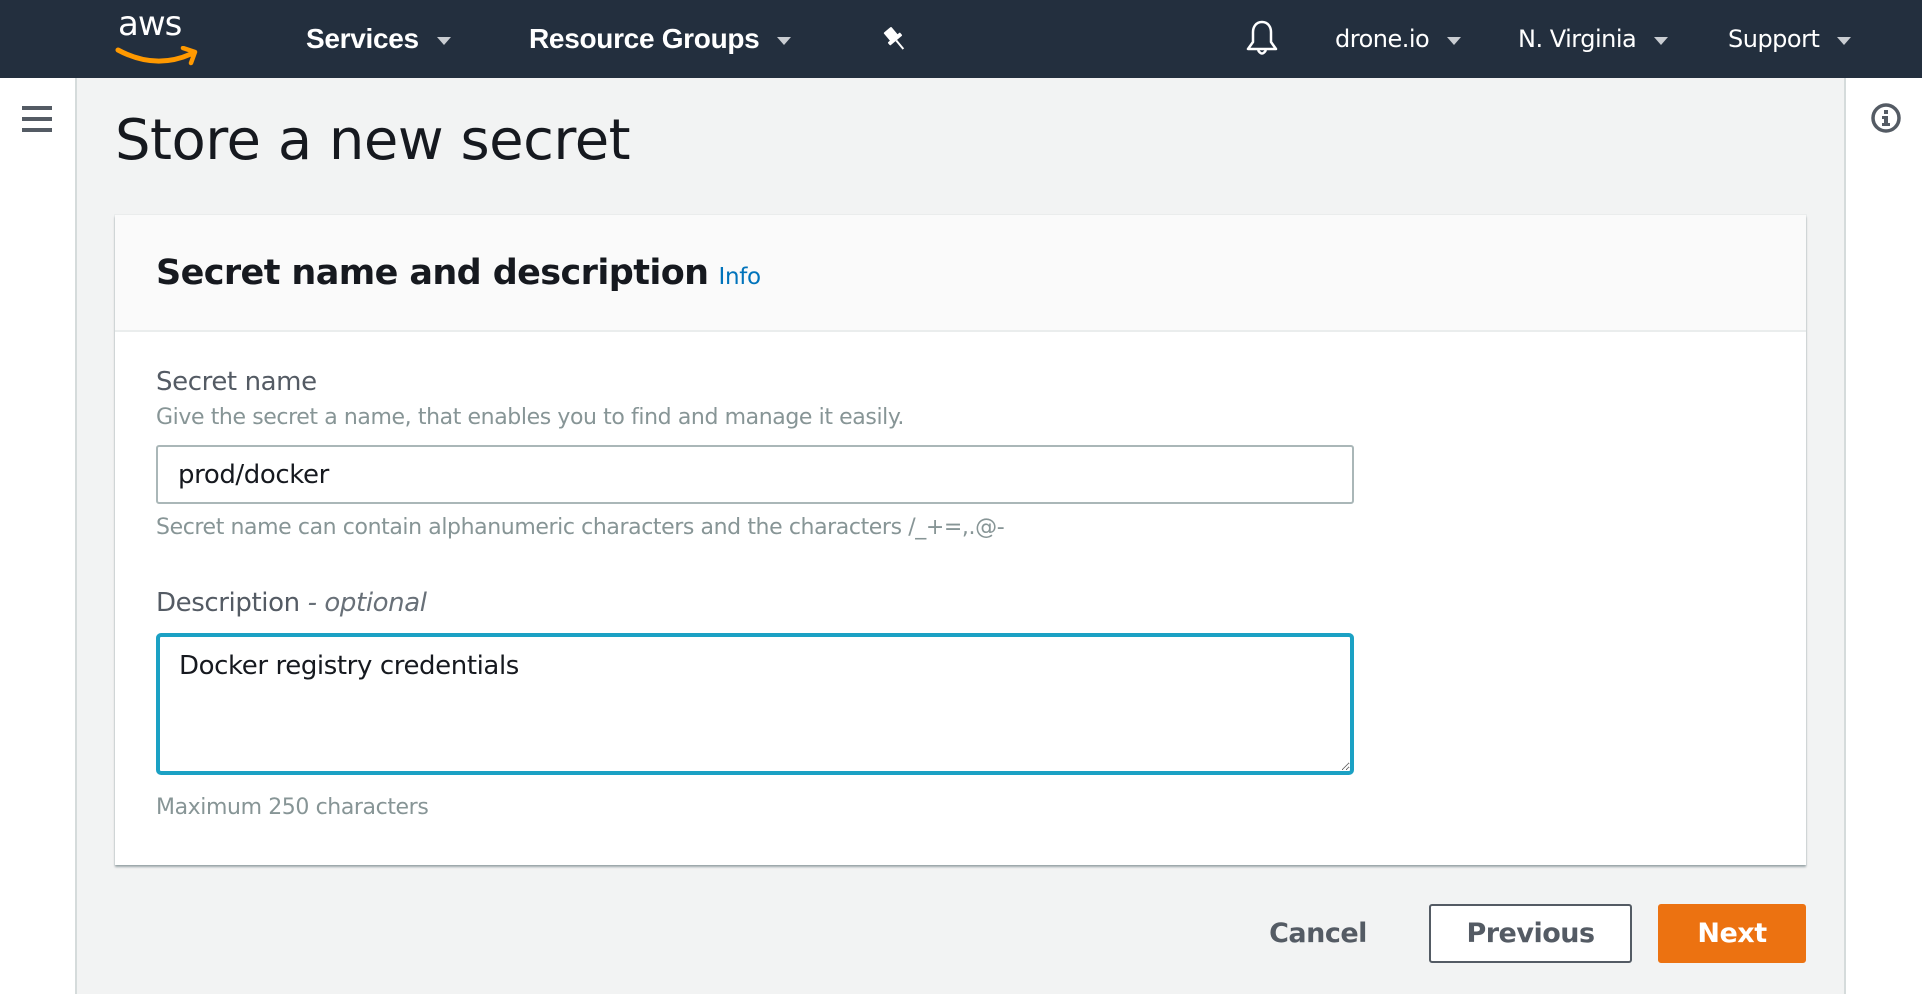  Describe the element at coordinates (367, 603) in the screenshot. I see `optional-suffix: - optional` at that location.